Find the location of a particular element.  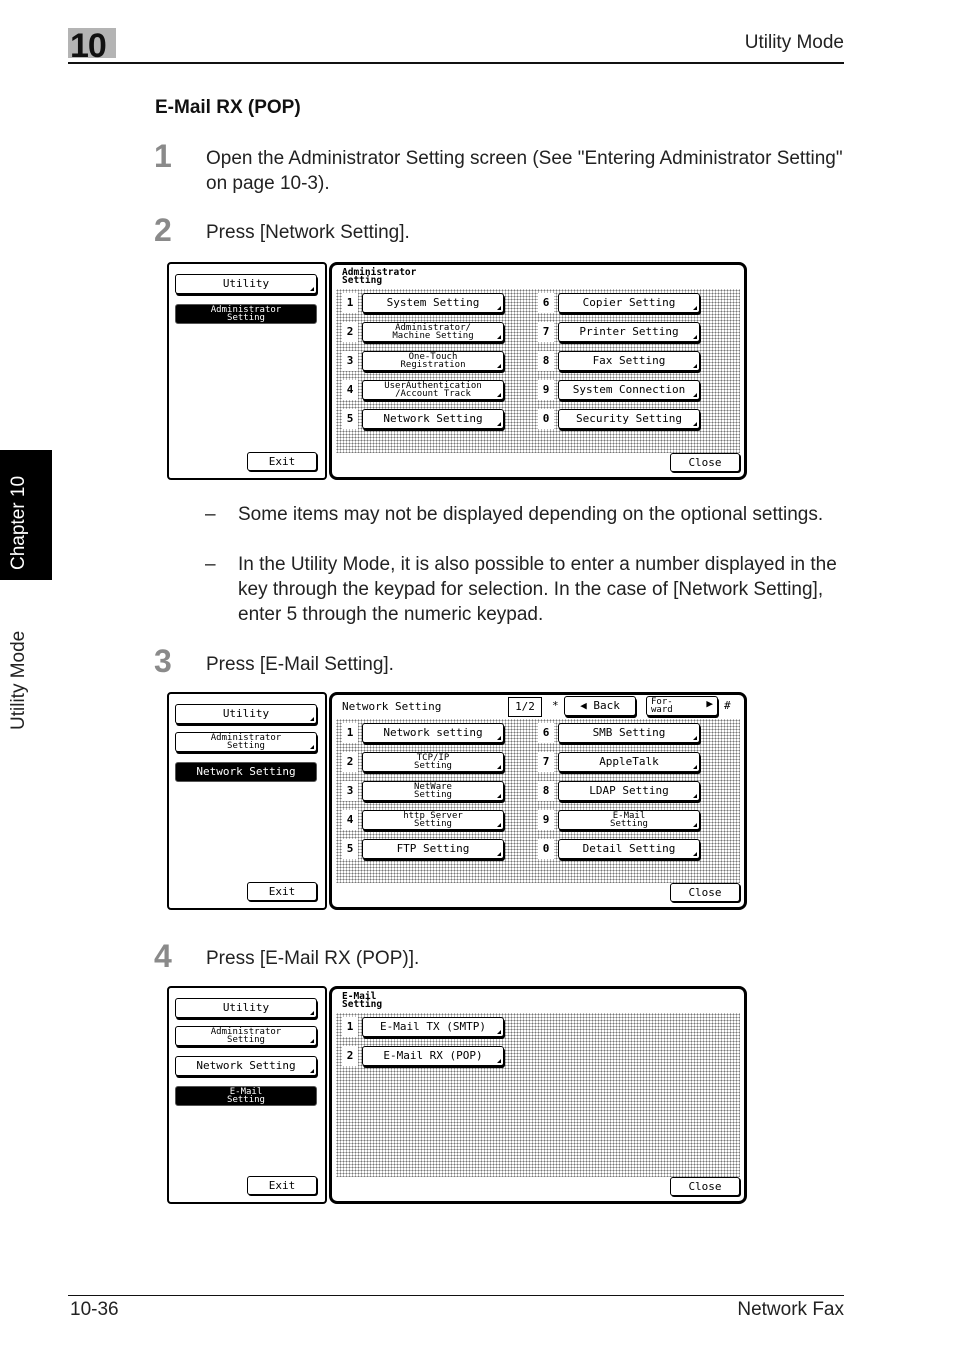

panel-title: Administrator Setting is located at coordinates (379, 276).